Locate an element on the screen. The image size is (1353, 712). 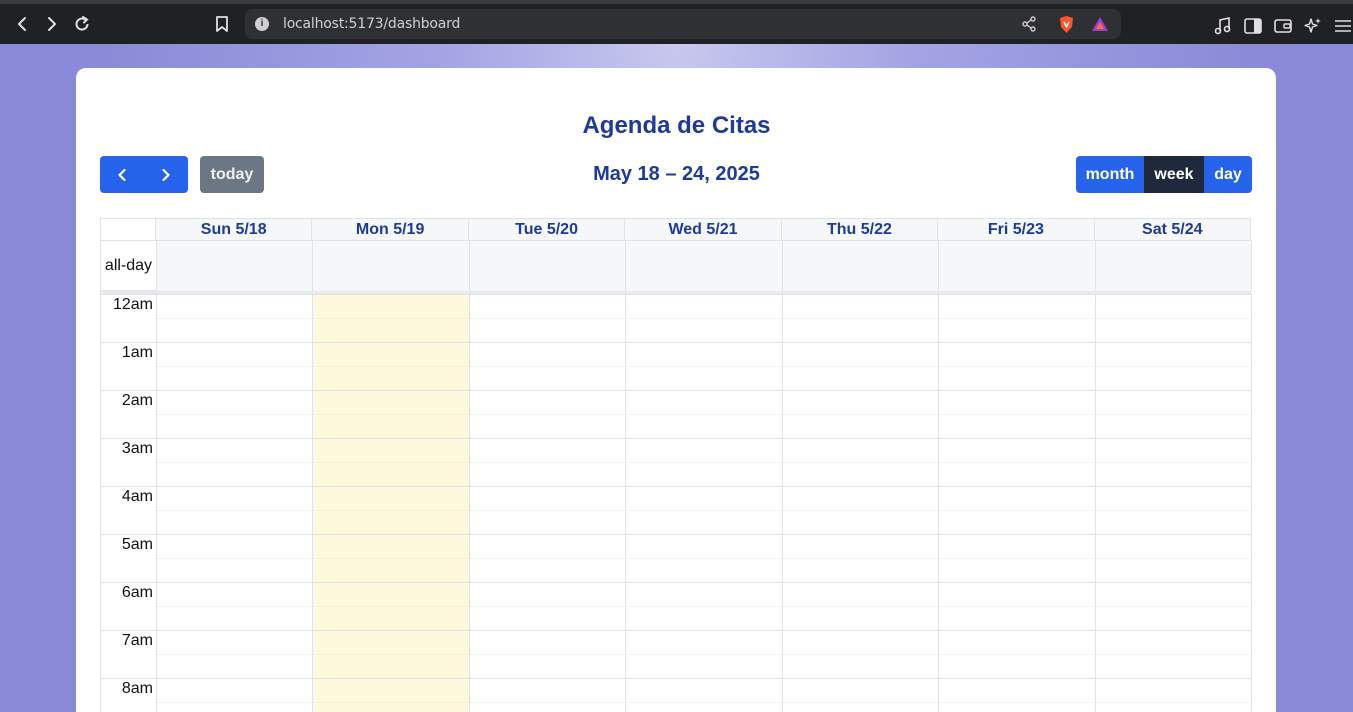
day-header: Sat 5/24 is located at coordinates (1172, 229).